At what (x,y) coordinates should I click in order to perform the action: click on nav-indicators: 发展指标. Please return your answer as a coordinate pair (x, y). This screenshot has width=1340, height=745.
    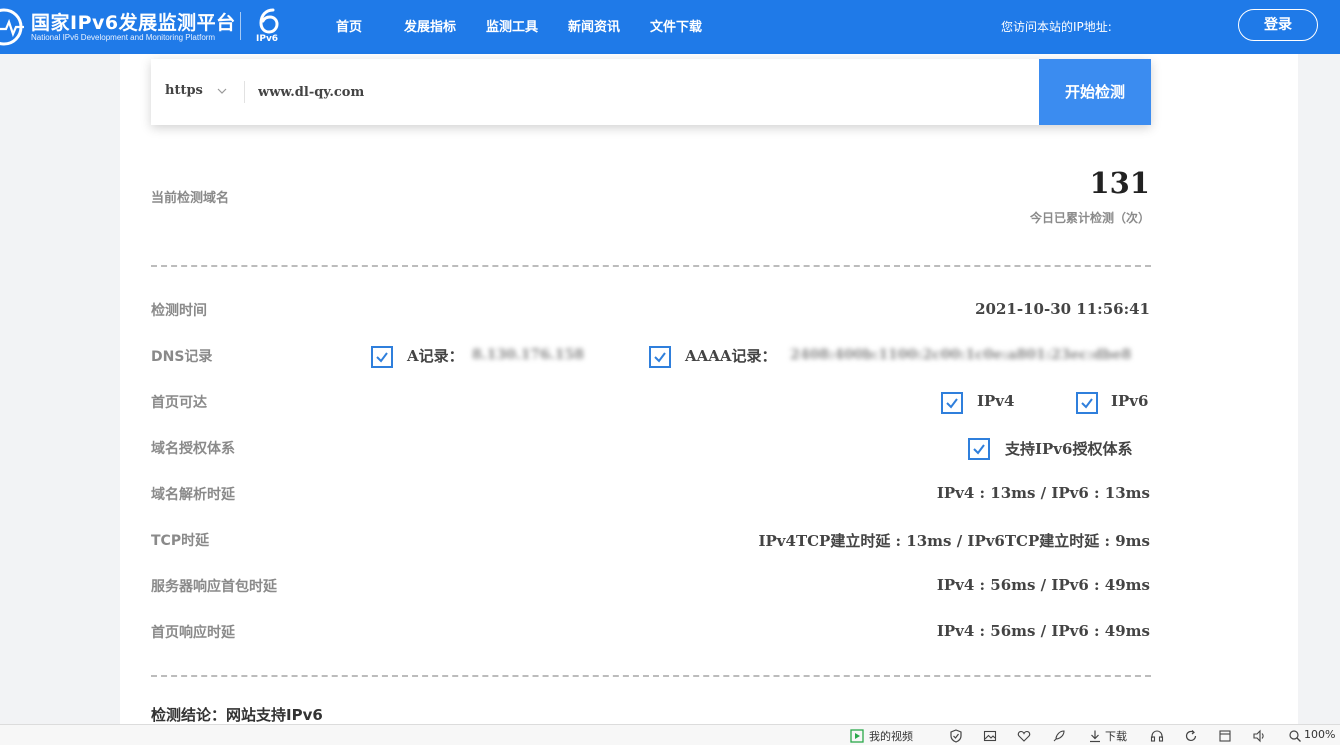
    Looking at the image, I should click on (430, 25).